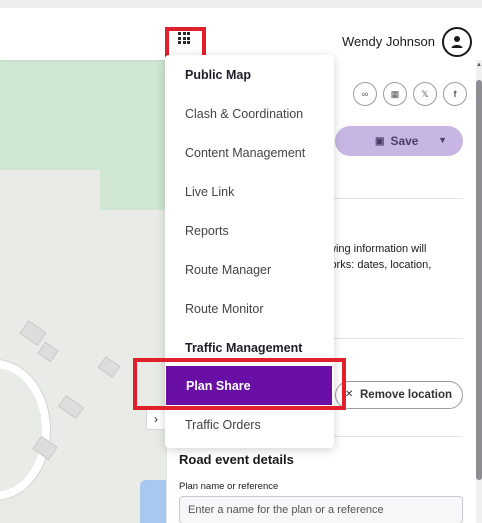 Image resolution: width=482 pixels, height=523 pixels. What do you see at coordinates (229, 486) in the screenshot?
I see `plan-name-label: Plan name or reference` at bounding box center [229, 486].